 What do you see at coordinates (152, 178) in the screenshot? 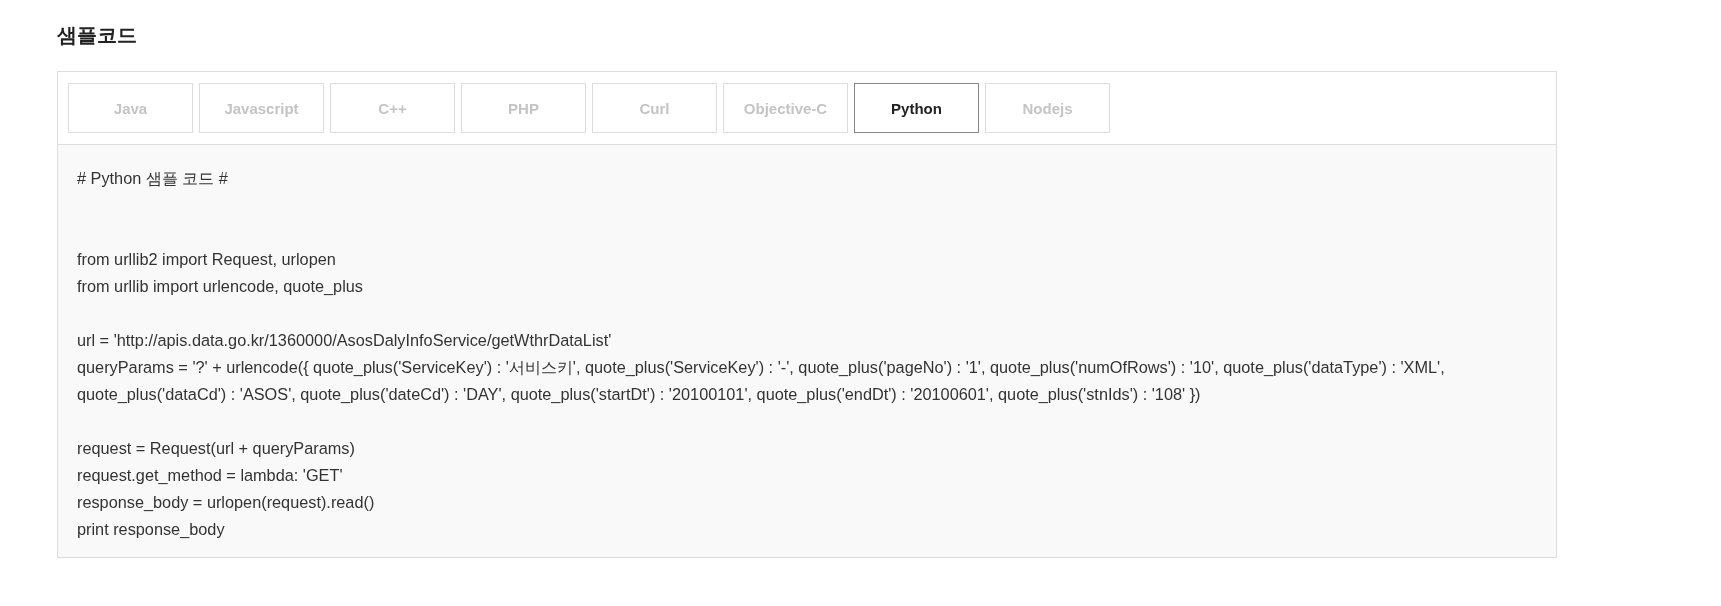
I see `code-line: # Python 샘플 코드 #` at bounding box center [152, 178].